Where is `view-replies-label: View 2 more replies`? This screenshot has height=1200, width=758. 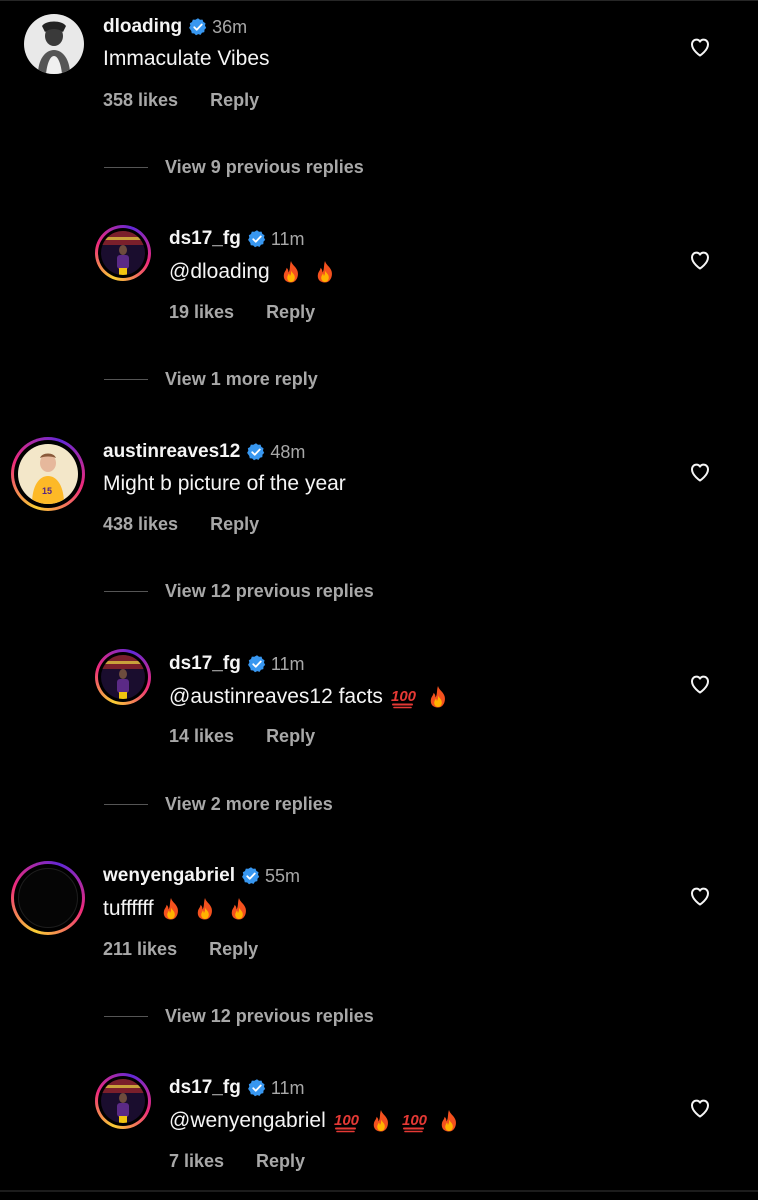 view-replies-label: View 2 more replies is located at coordinates (249, 804).